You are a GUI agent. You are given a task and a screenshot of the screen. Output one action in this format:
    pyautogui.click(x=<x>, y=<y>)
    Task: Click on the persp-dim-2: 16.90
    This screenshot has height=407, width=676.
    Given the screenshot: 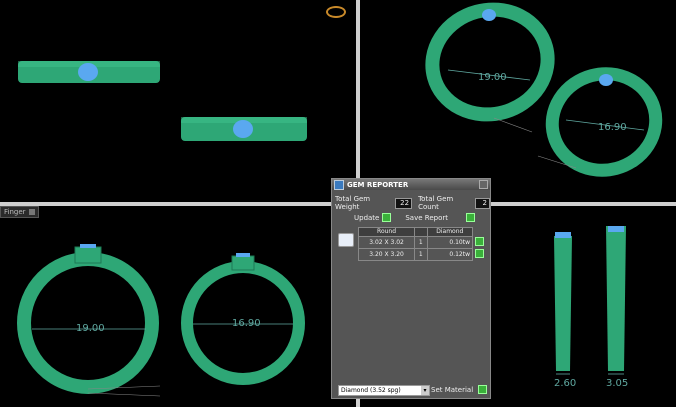 What is the action you would take?
    pyautogui.click(x=612, y=127)
    